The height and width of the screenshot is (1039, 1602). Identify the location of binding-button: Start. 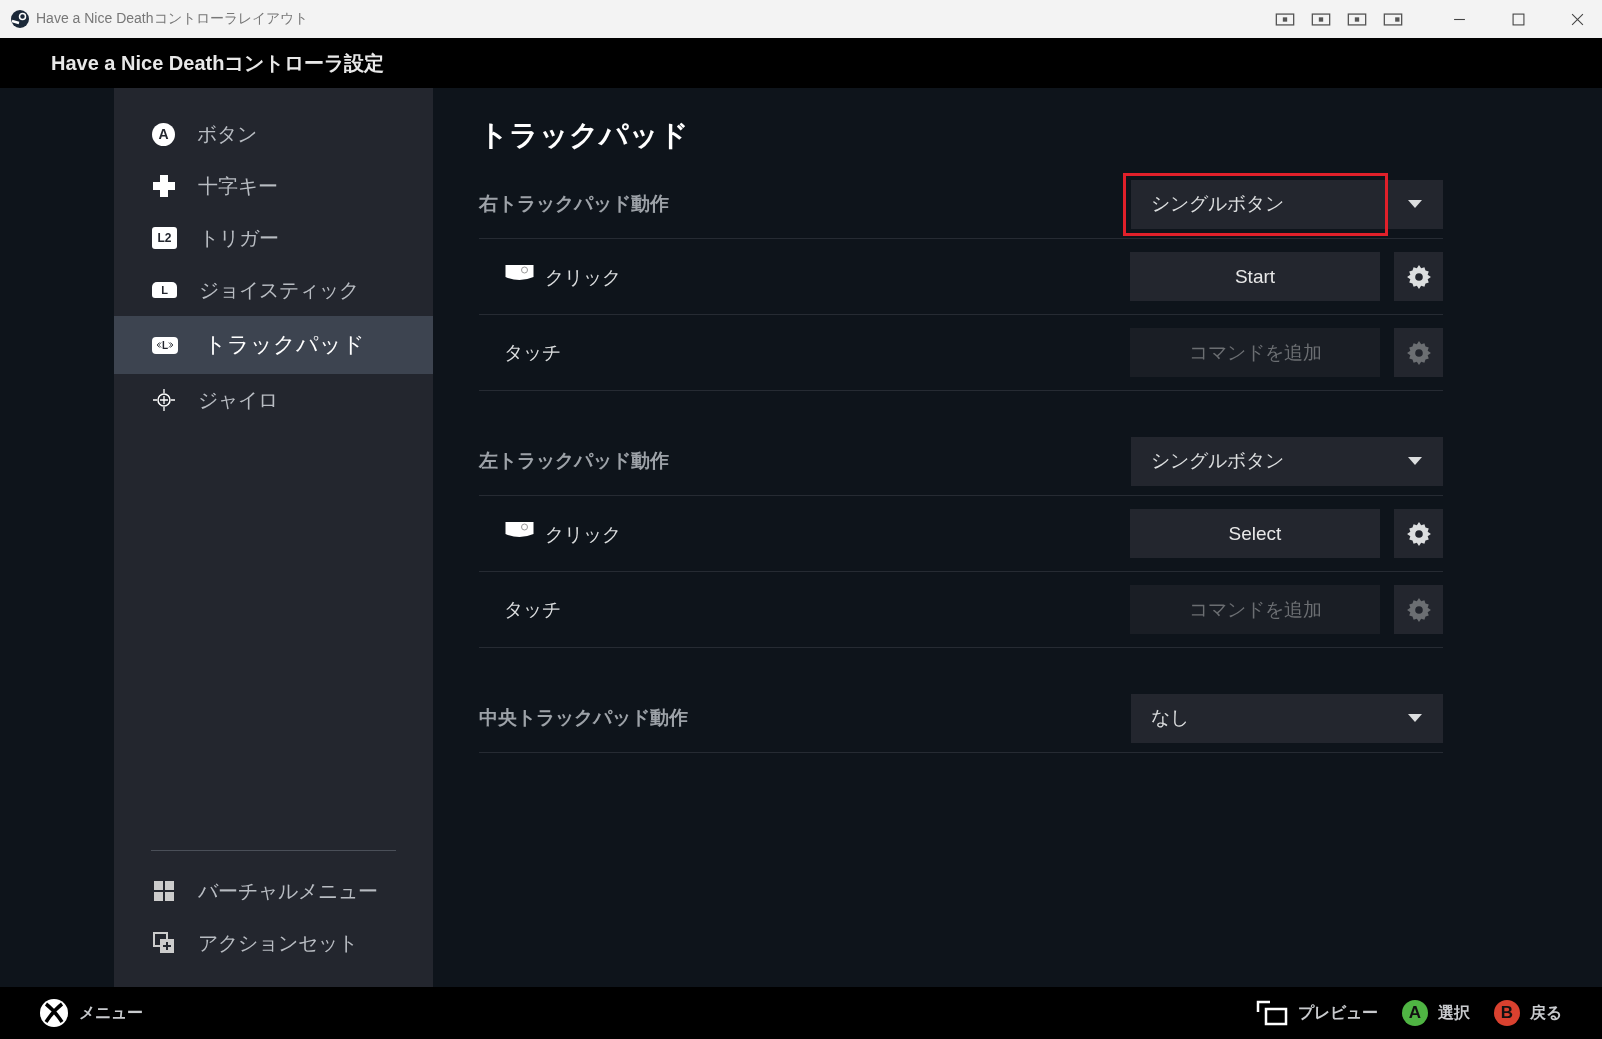
(1255, 276).